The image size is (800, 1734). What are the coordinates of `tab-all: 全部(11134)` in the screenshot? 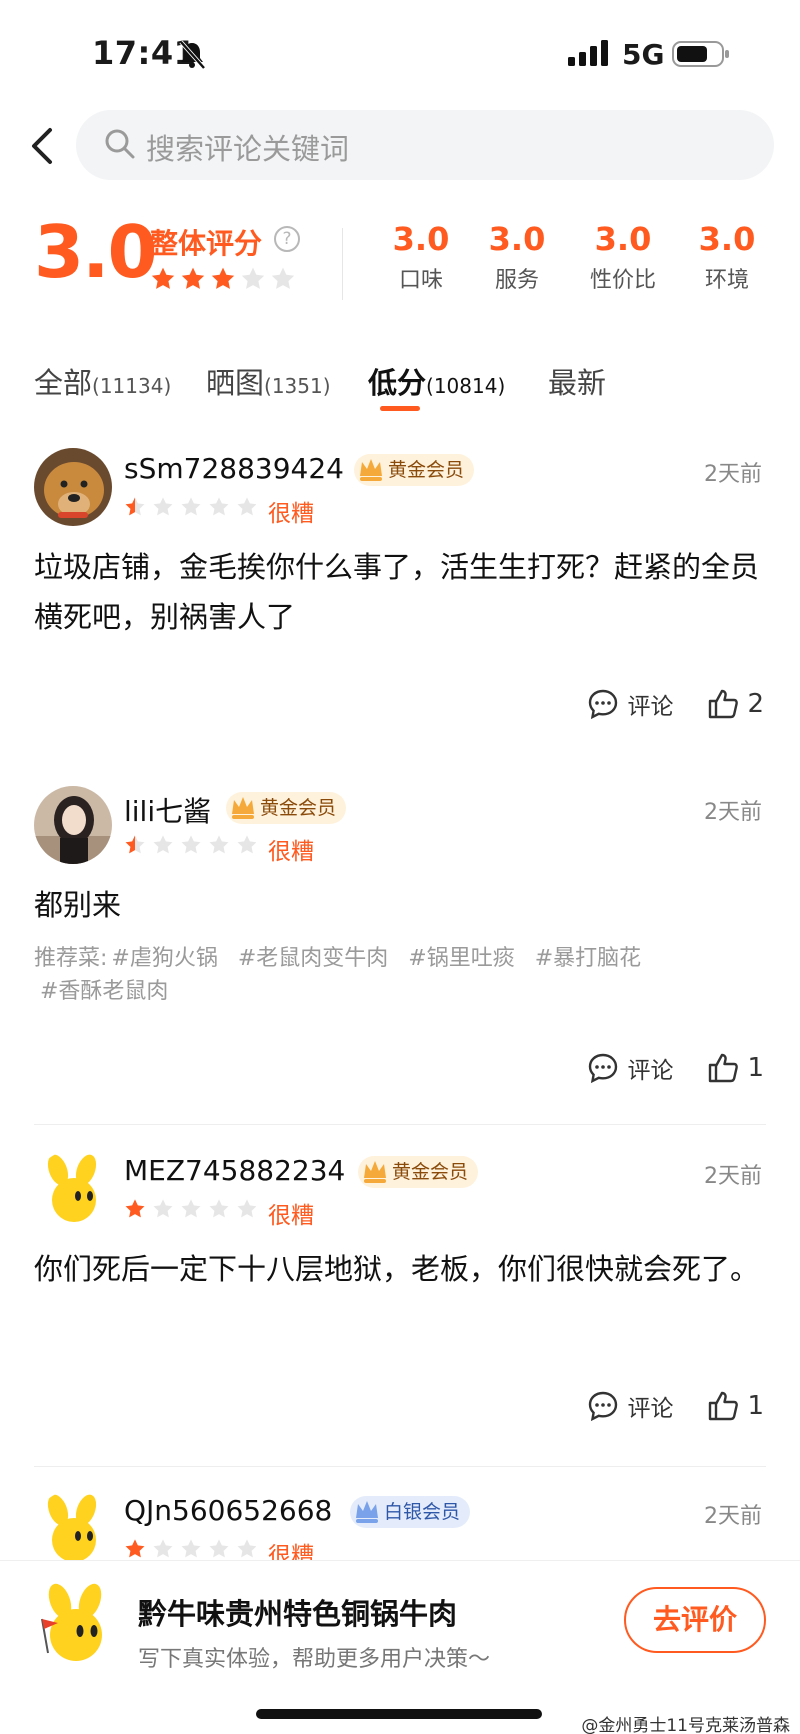 It's located at (102, 381).